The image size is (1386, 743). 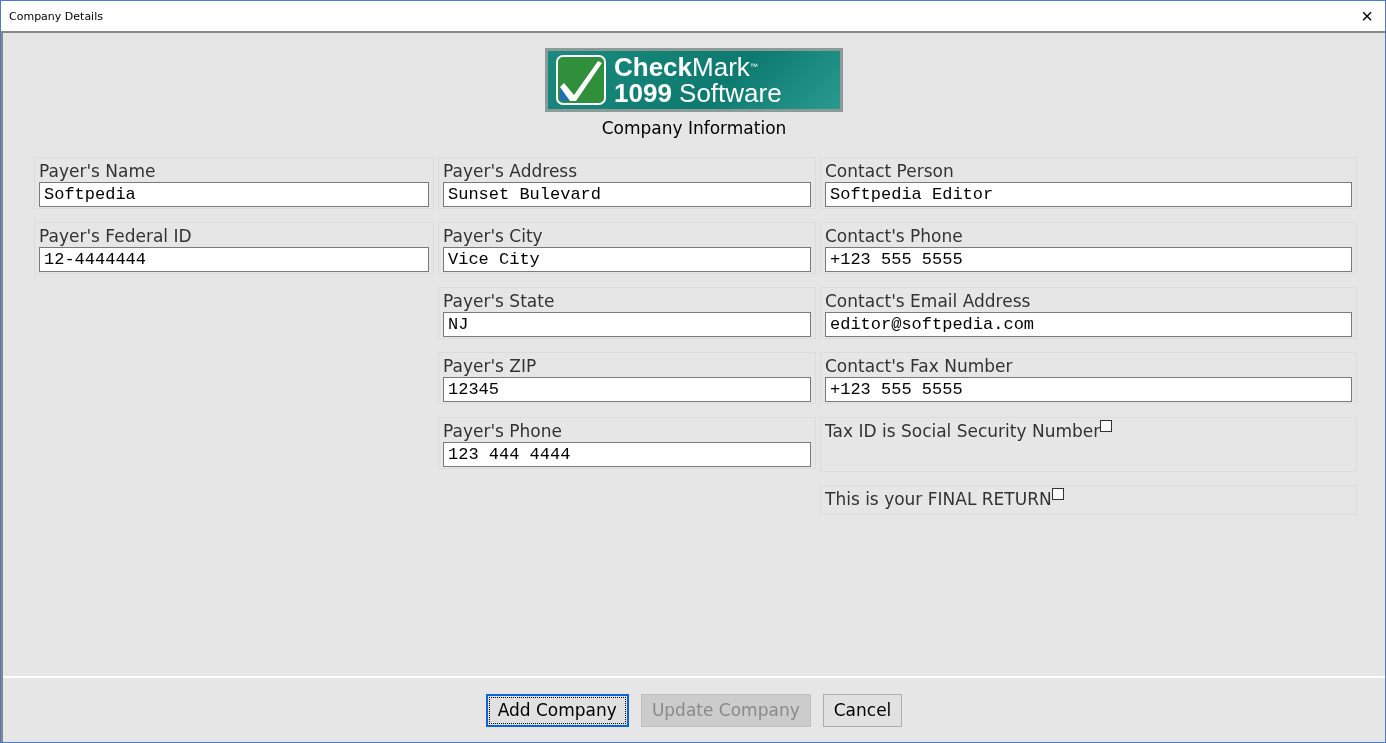 I want to click on text-field: 123 444 4444, so click(x=627, y=454).